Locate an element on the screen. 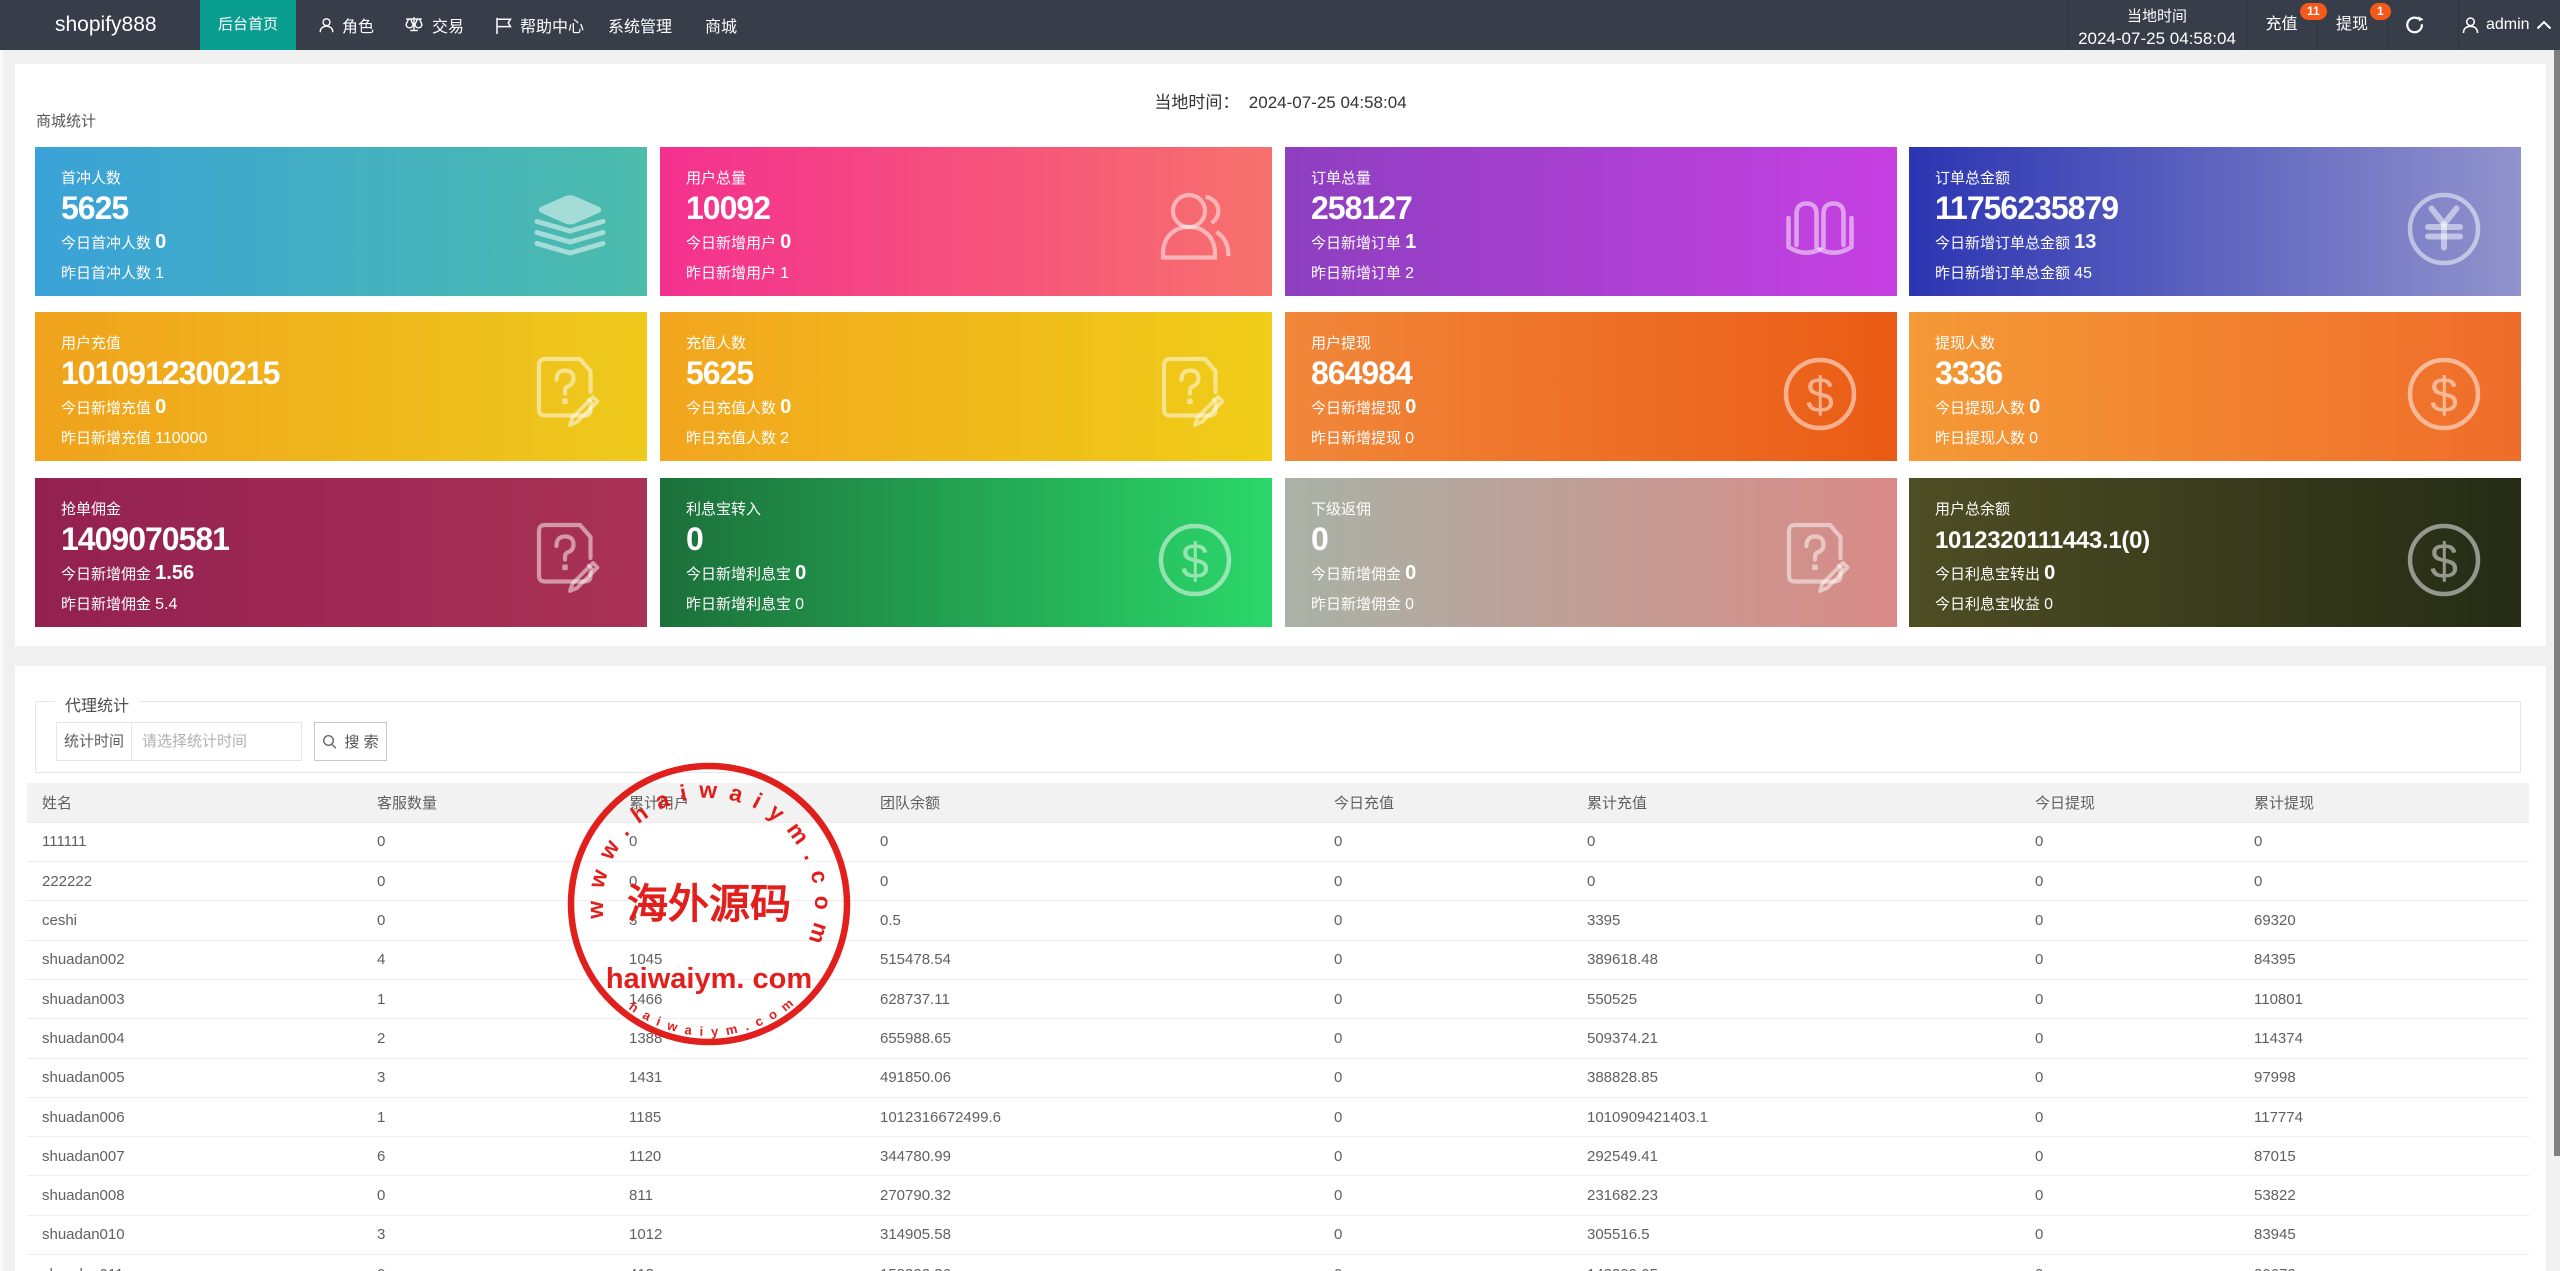  svg-text: 海外源码 is located at coordinates (709, 904).